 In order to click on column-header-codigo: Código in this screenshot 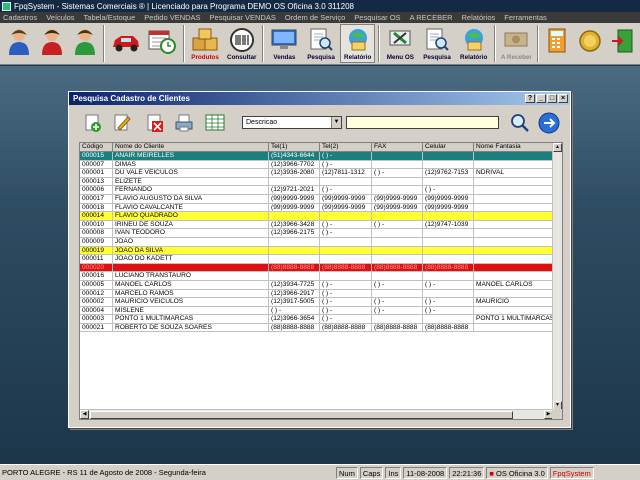, I will do `click(96, 147)`.